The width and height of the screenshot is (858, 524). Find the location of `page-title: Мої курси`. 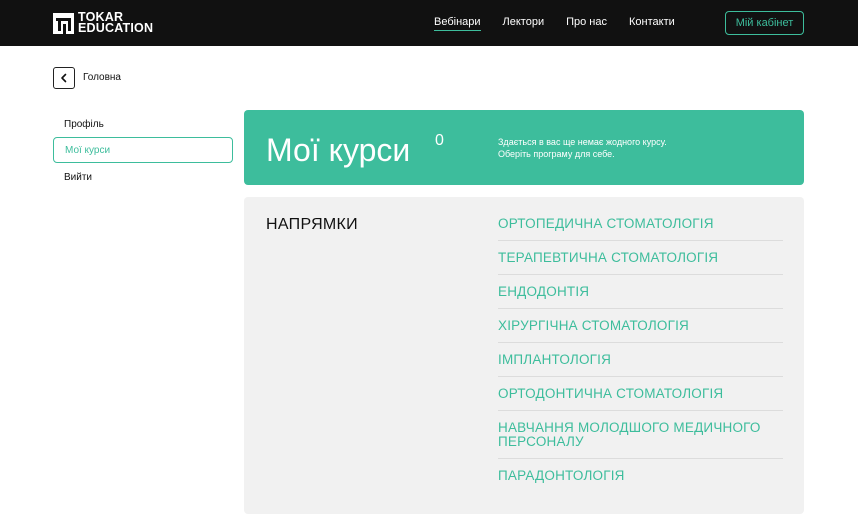

page-title: Мої курси is located at coordinates (338, 150).